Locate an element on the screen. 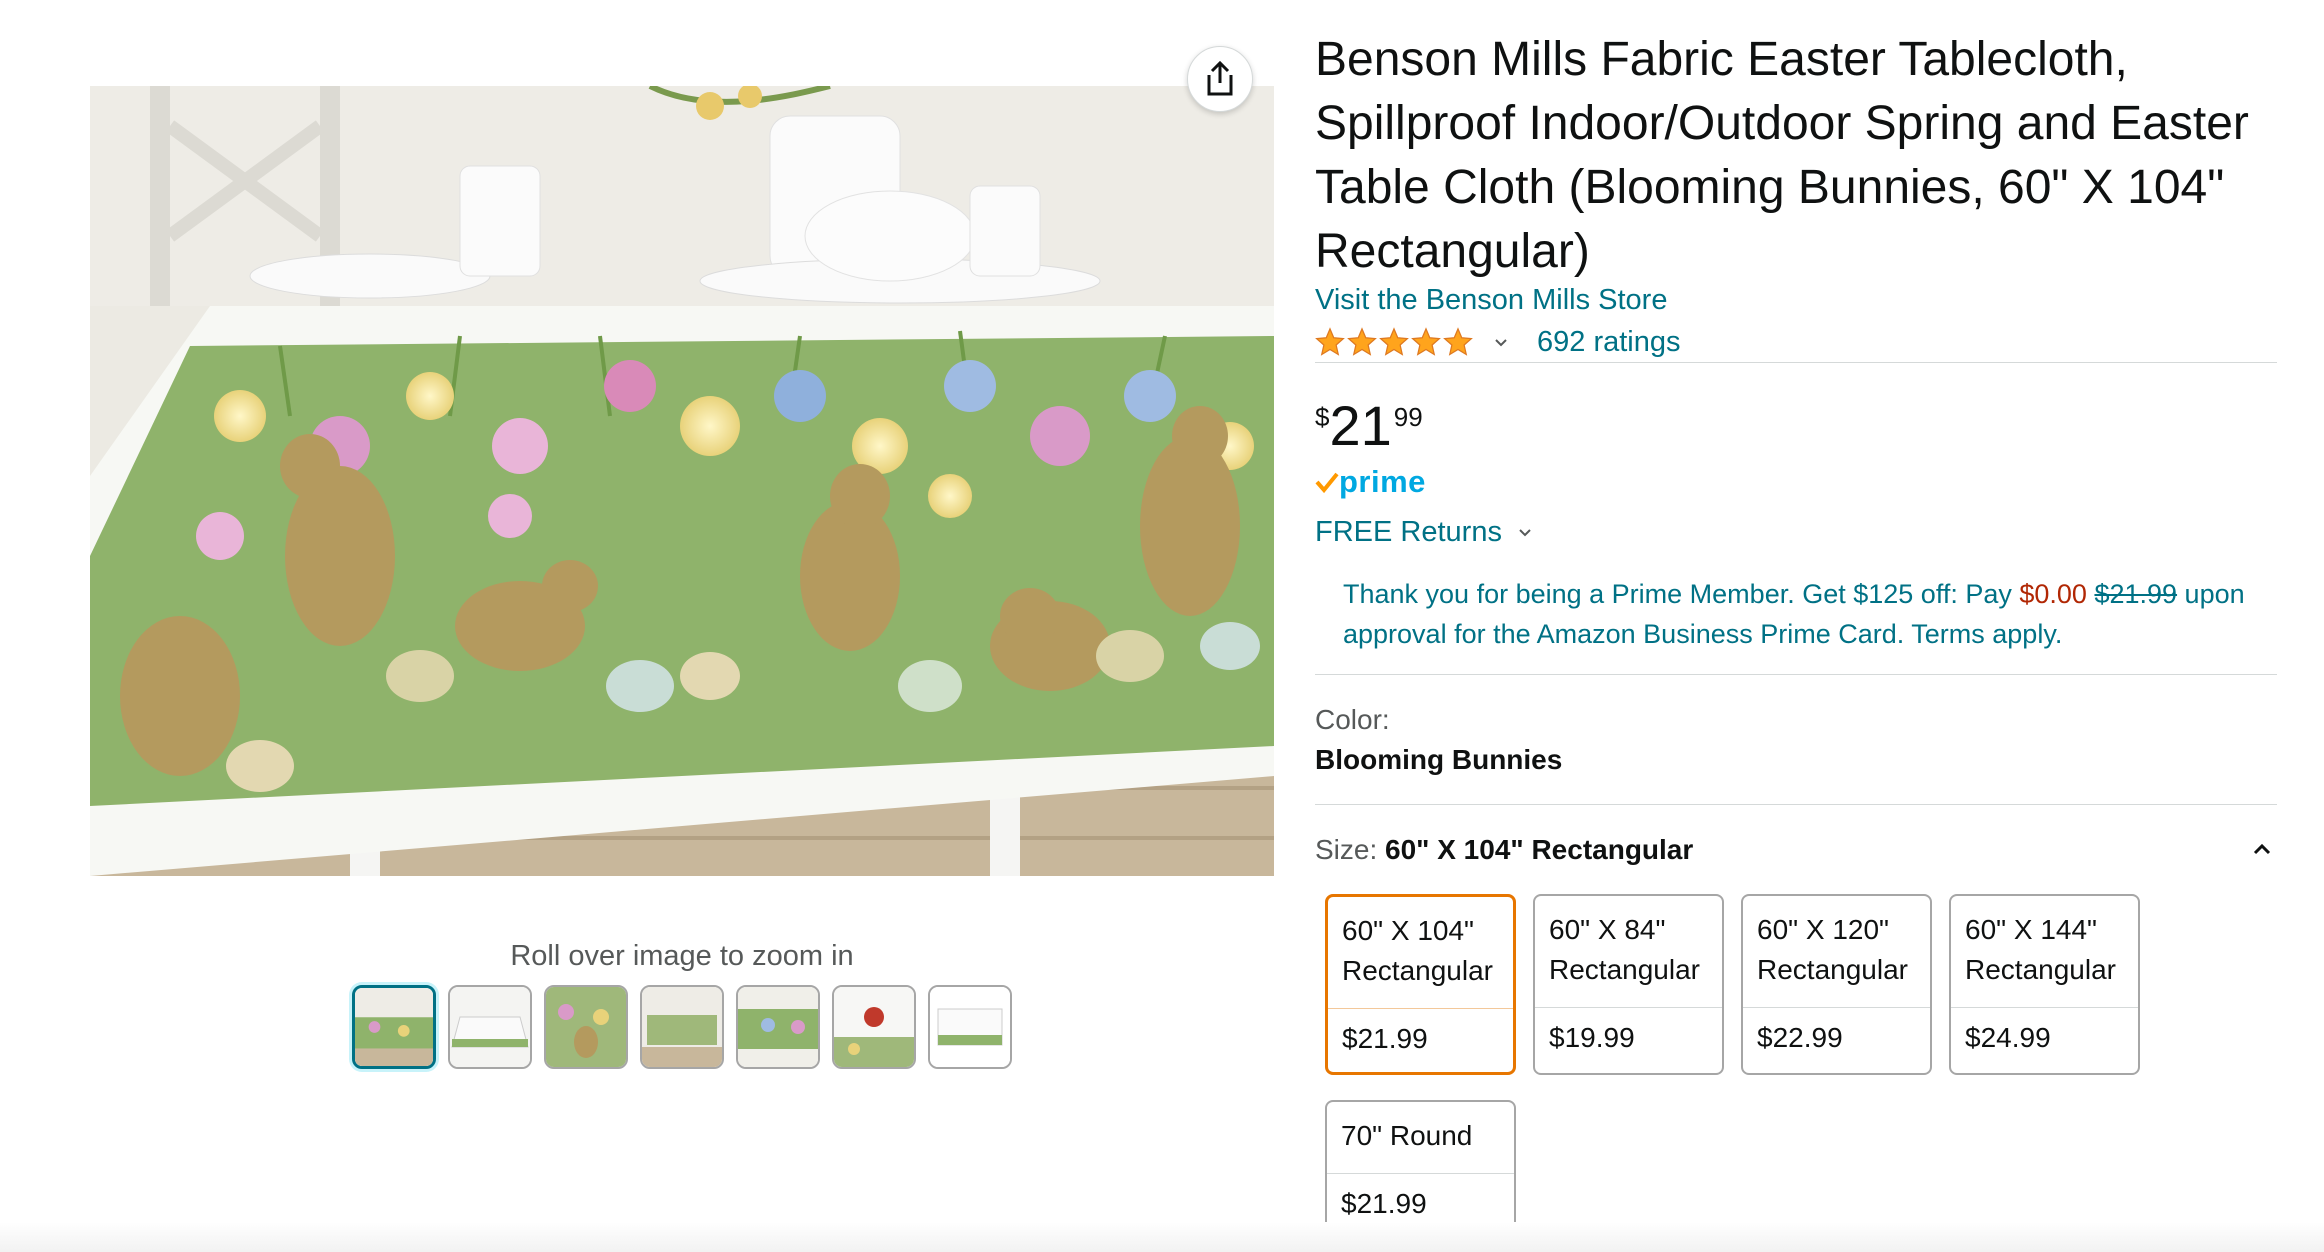  size-option-70-round: 70" Round $21.99 is located at coordinates (1420, 1170).